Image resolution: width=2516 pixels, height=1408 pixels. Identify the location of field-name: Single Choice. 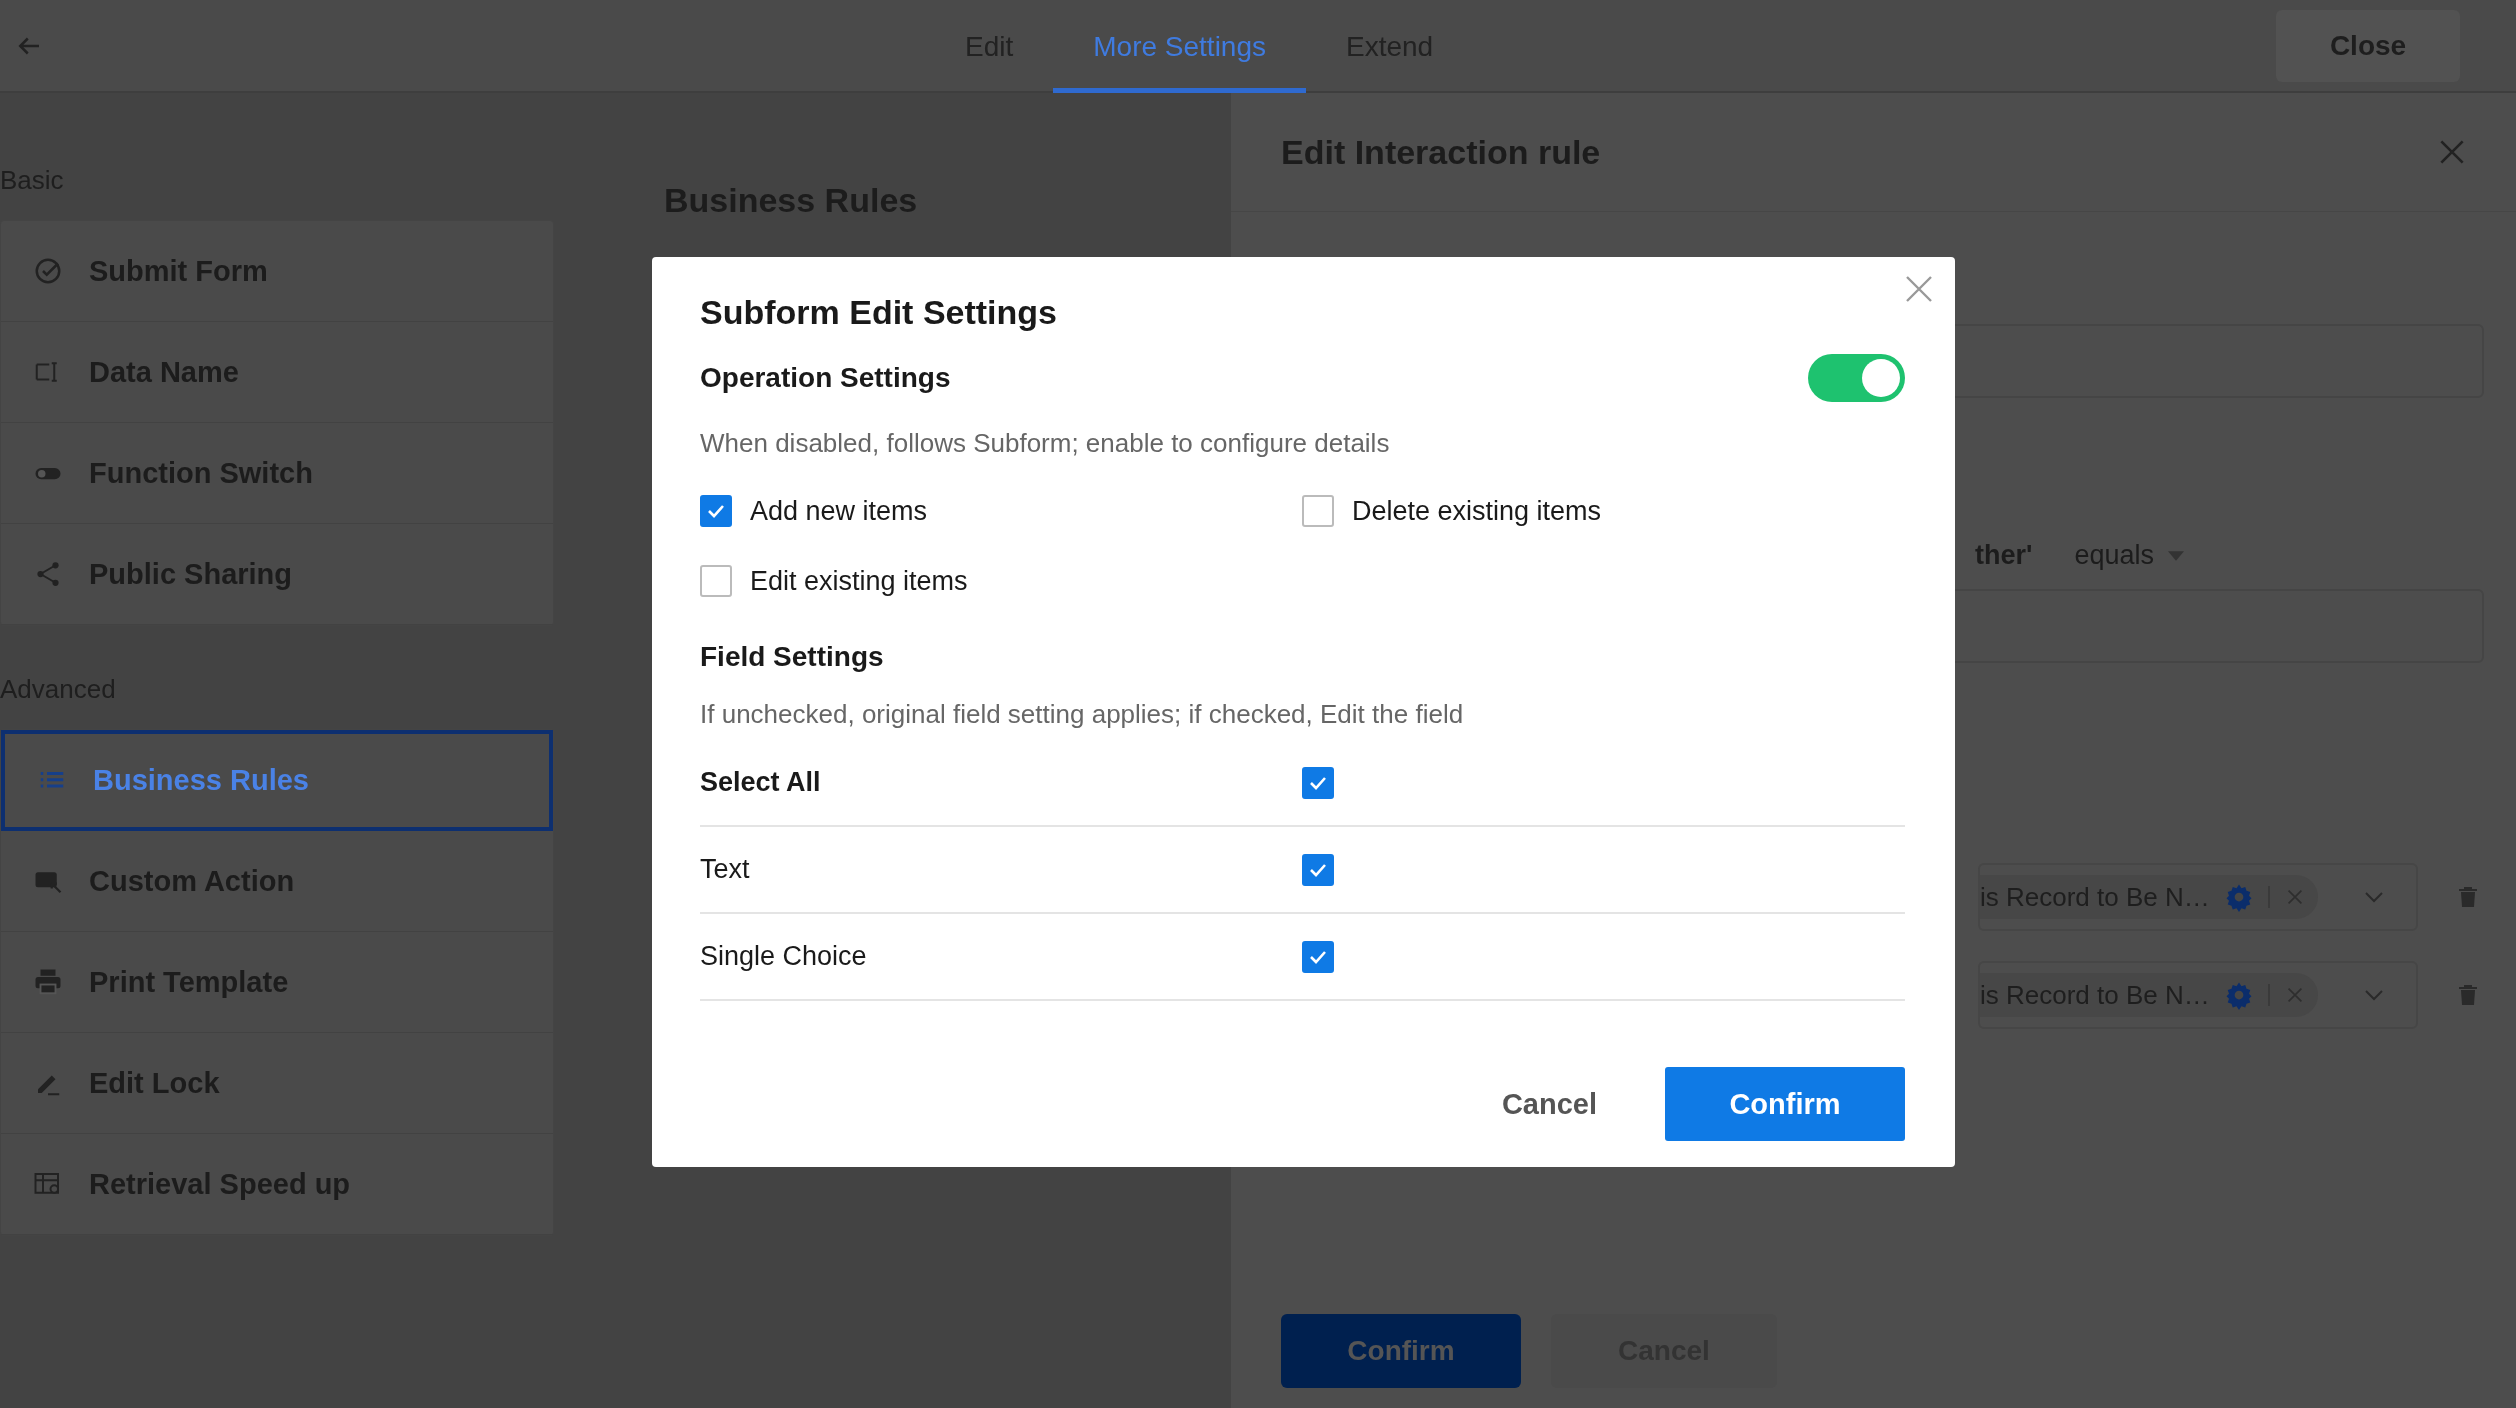
(784, 956).